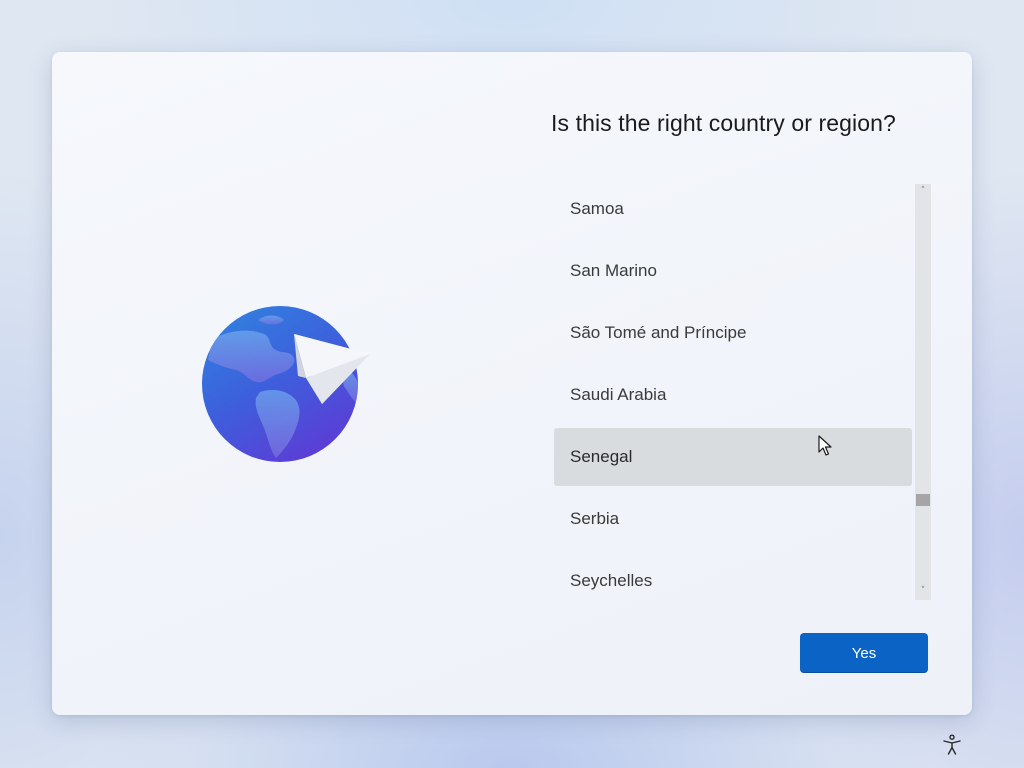 The image size is (1024, 768). I want to click on country-item-senegal: Senegal, so click(733, 457).